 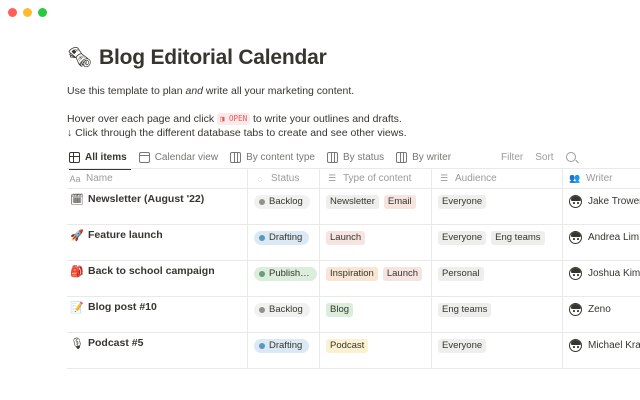 What do you see at coordinates (604, 237) in the screenshot?
I see `writer-chip: Andrea Lim` at bounding box center [604, 237].